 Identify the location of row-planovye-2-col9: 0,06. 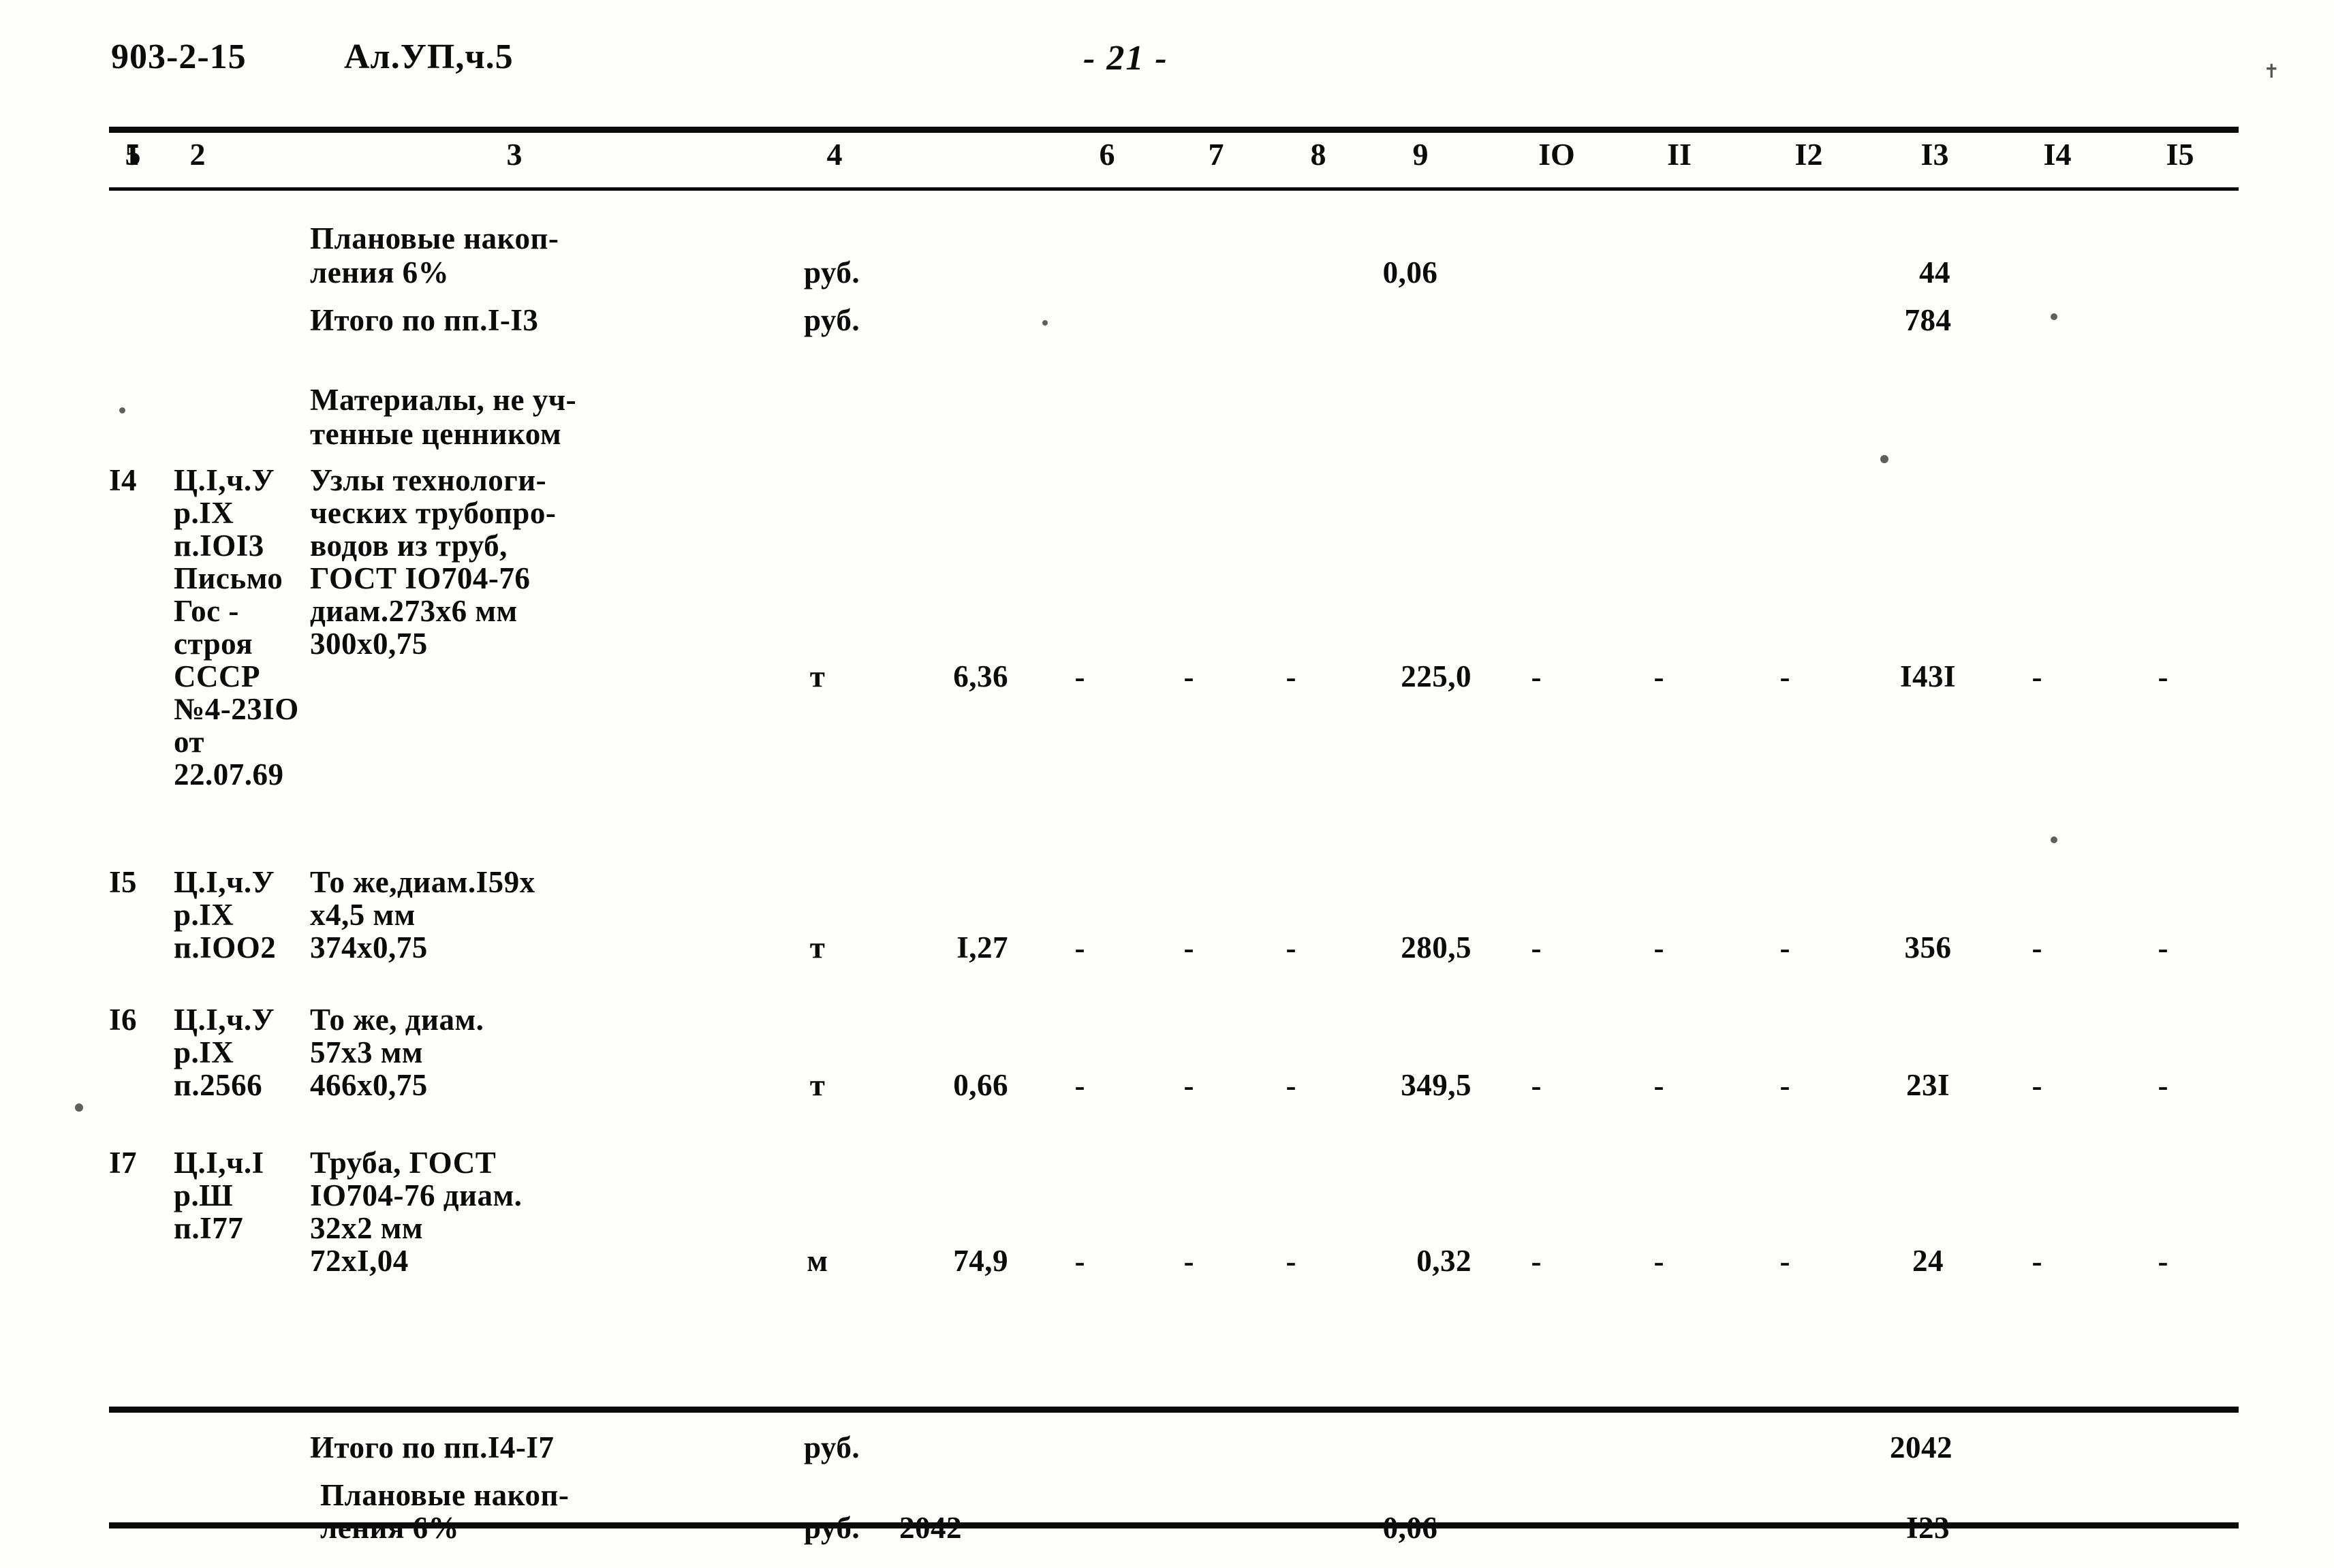
(1410, 1528).